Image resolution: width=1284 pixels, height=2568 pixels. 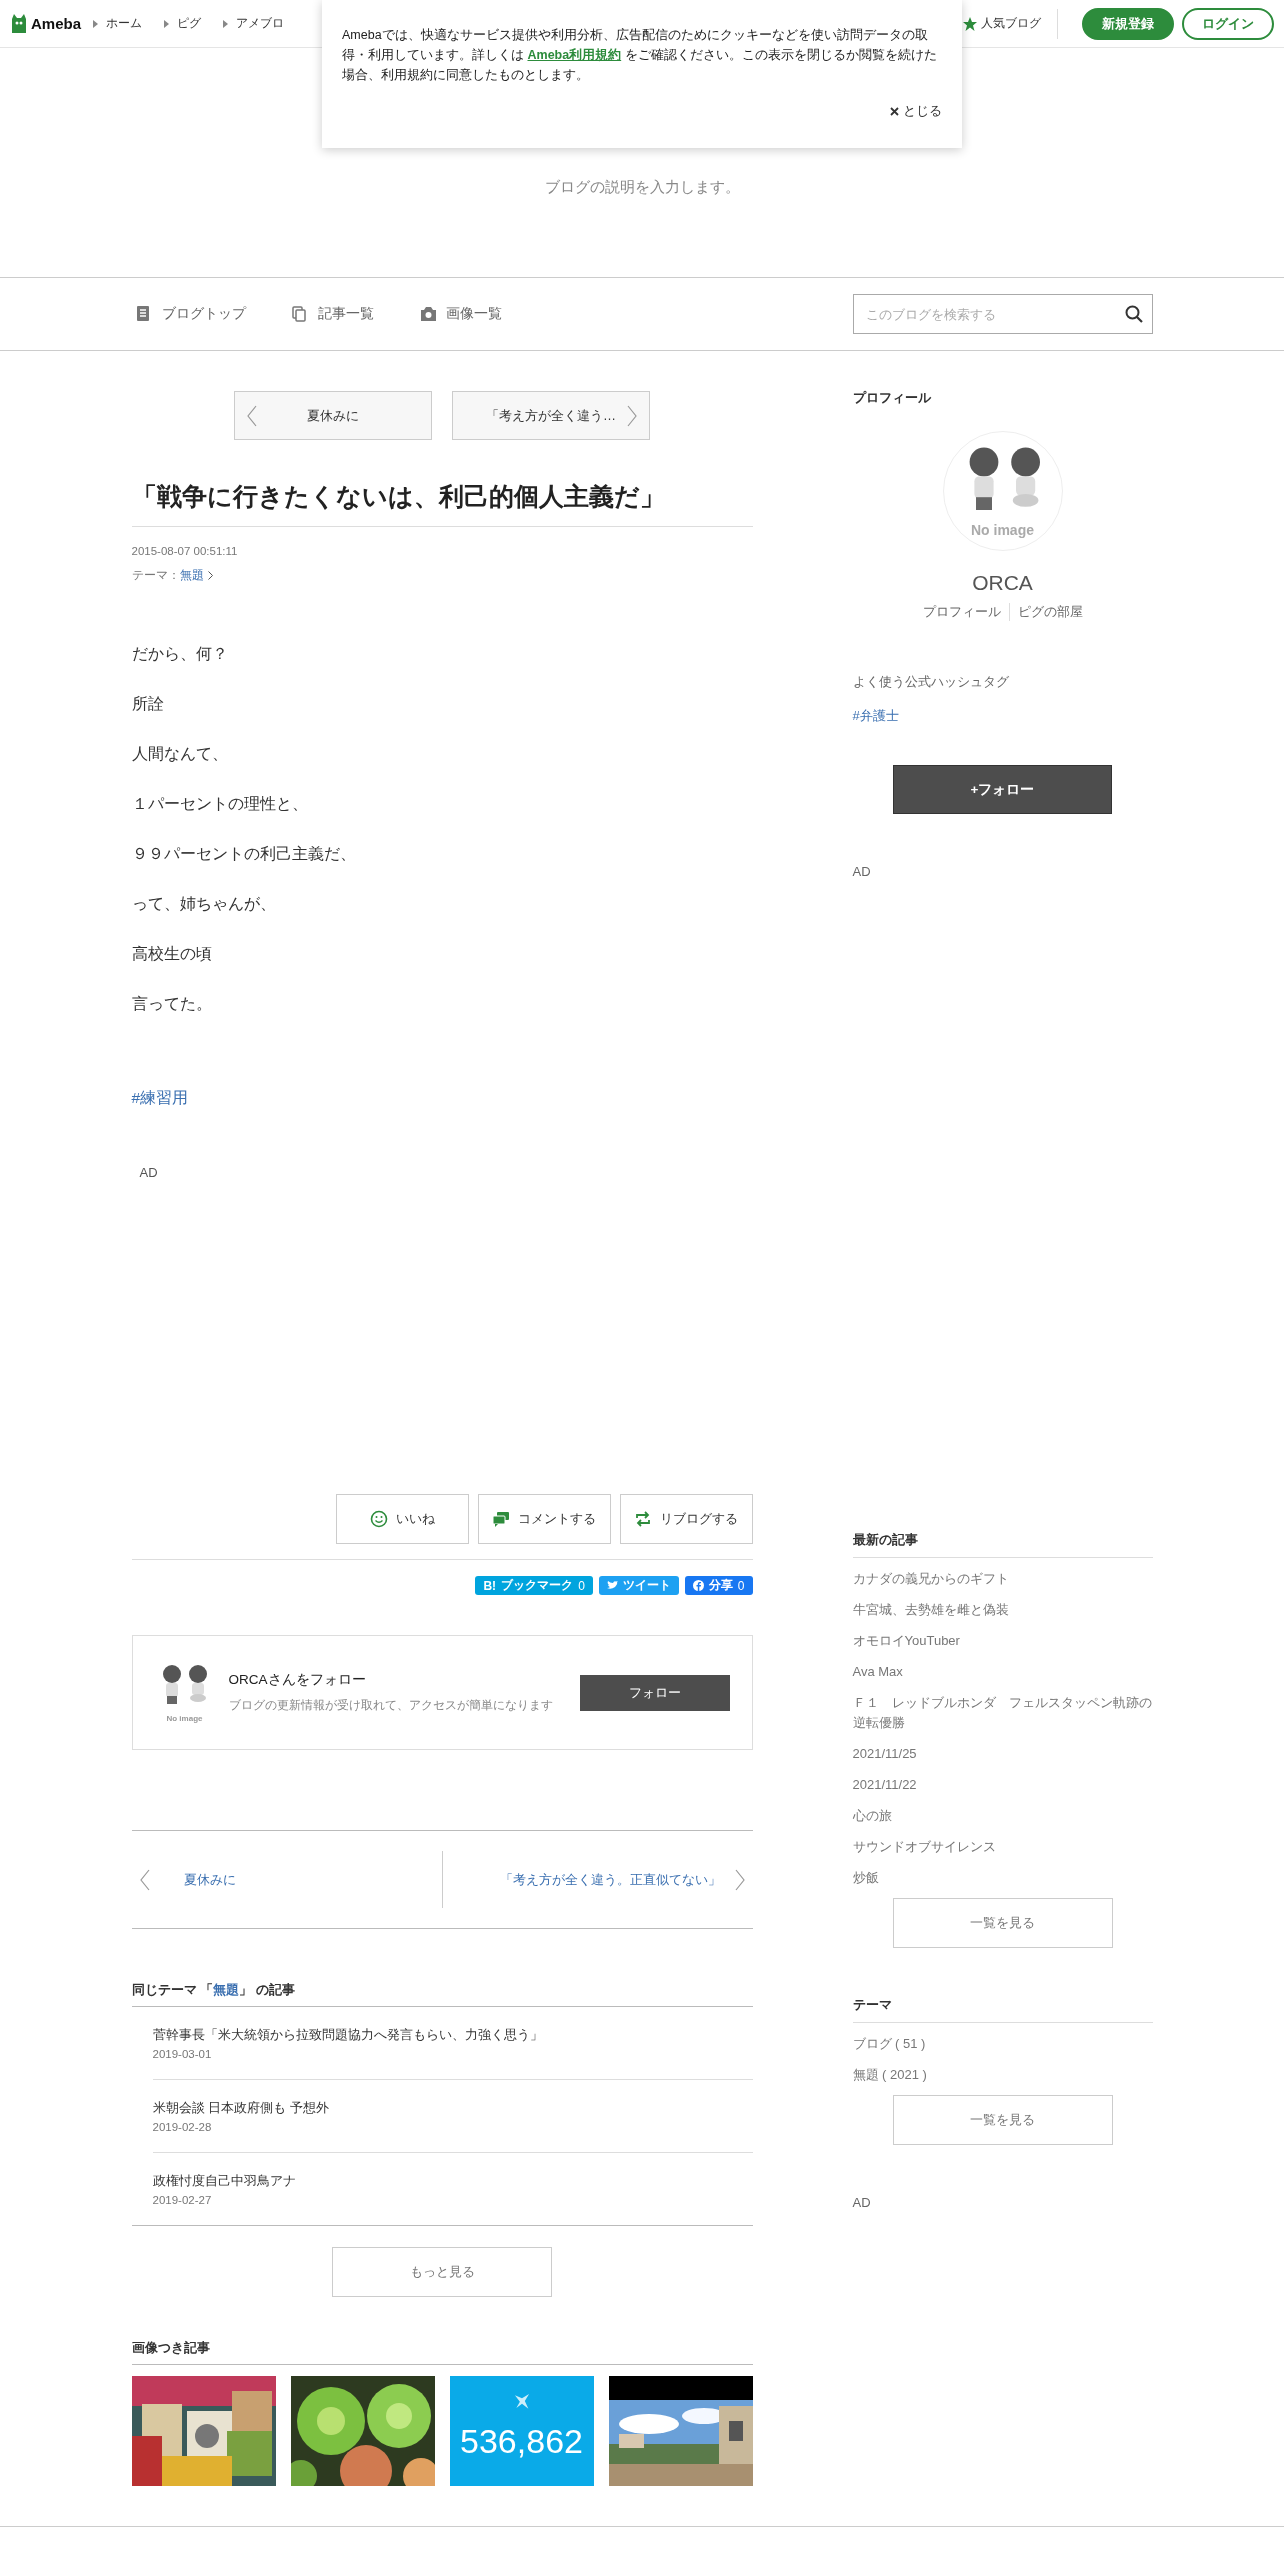 What do you see at coordinates (442, 2272) in the screenshot?
I see `more-button: もっと見る` at bounding box center [442, 2272].